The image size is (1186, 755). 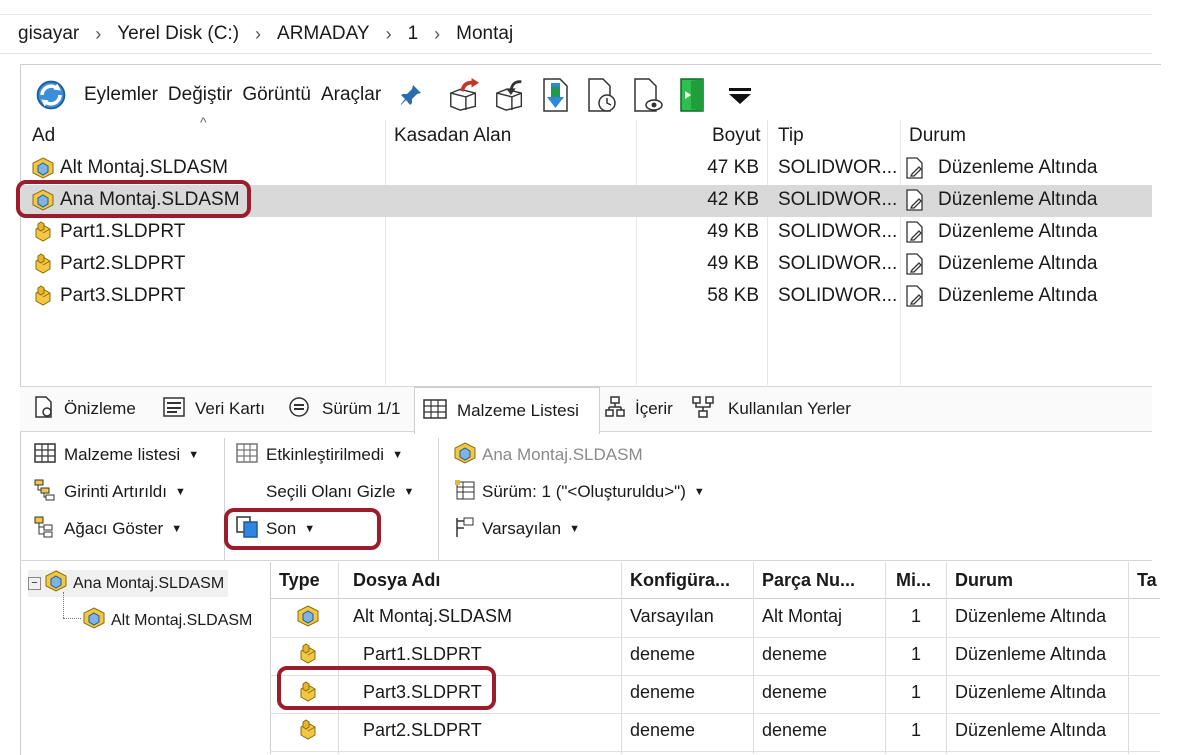 I want to click on bom-file-name: Alt Montaj.SLDASM, so click(x=433, y=616).